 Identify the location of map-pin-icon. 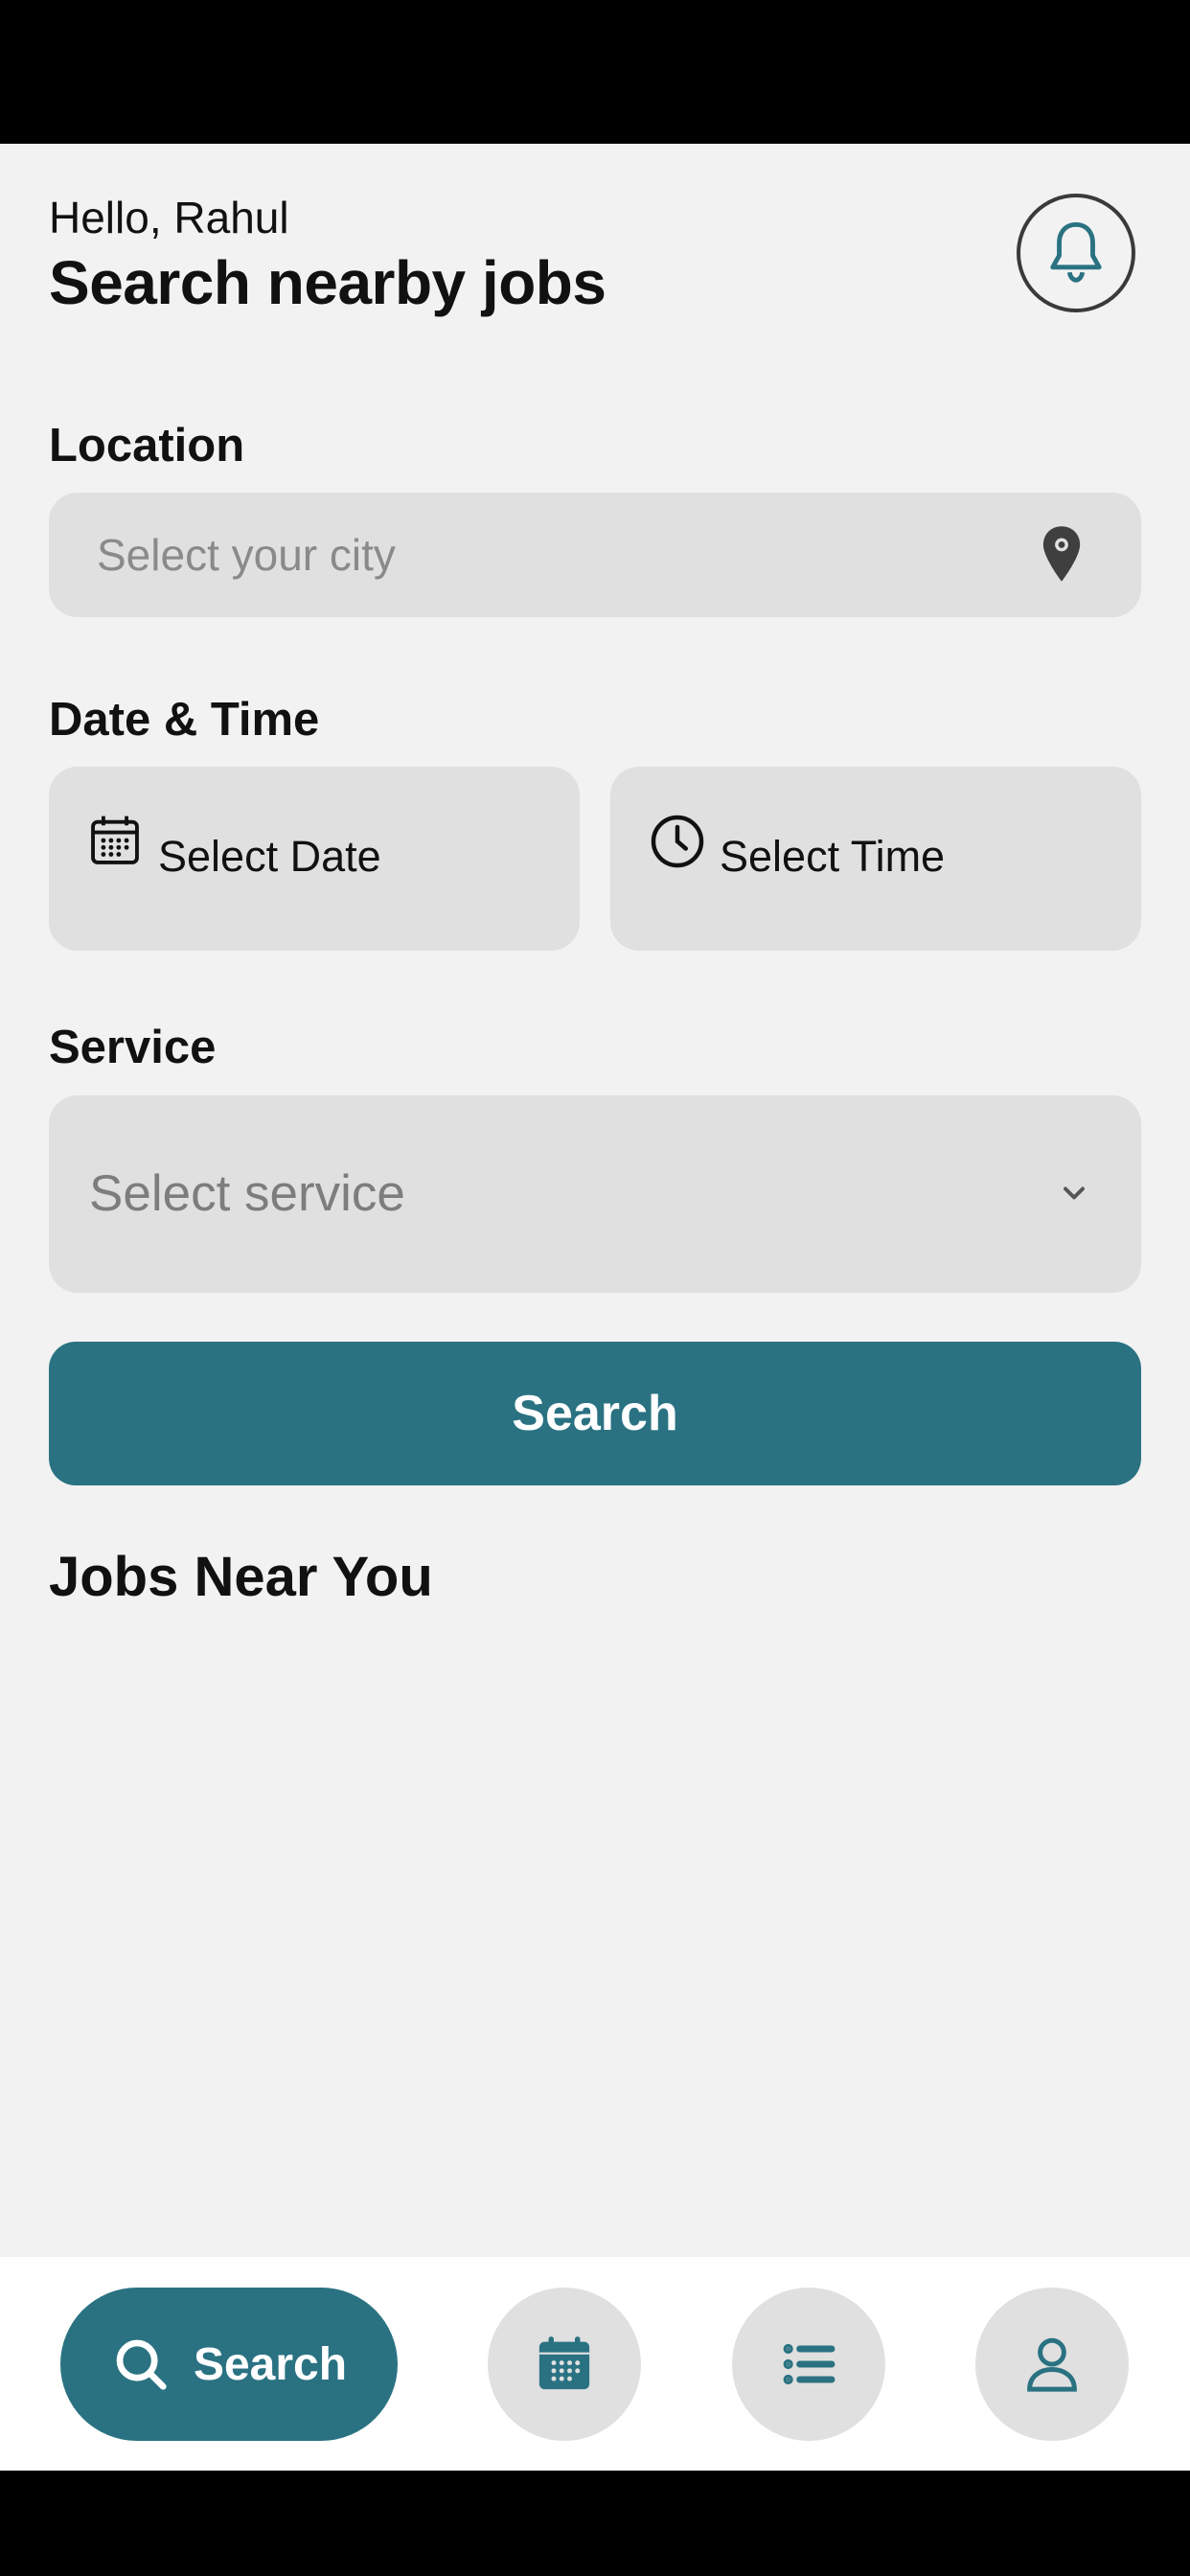
(1062, 554).